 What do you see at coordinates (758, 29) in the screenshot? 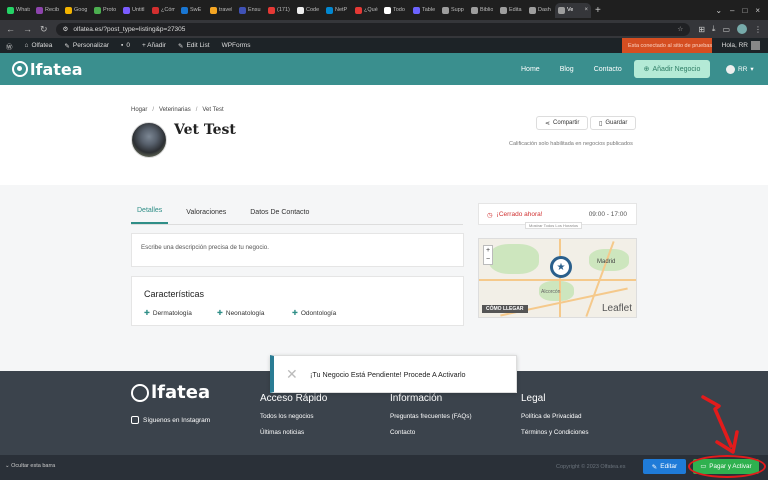
I see `browser-menu-icon: ⋮` at bounding box center [758, 29].